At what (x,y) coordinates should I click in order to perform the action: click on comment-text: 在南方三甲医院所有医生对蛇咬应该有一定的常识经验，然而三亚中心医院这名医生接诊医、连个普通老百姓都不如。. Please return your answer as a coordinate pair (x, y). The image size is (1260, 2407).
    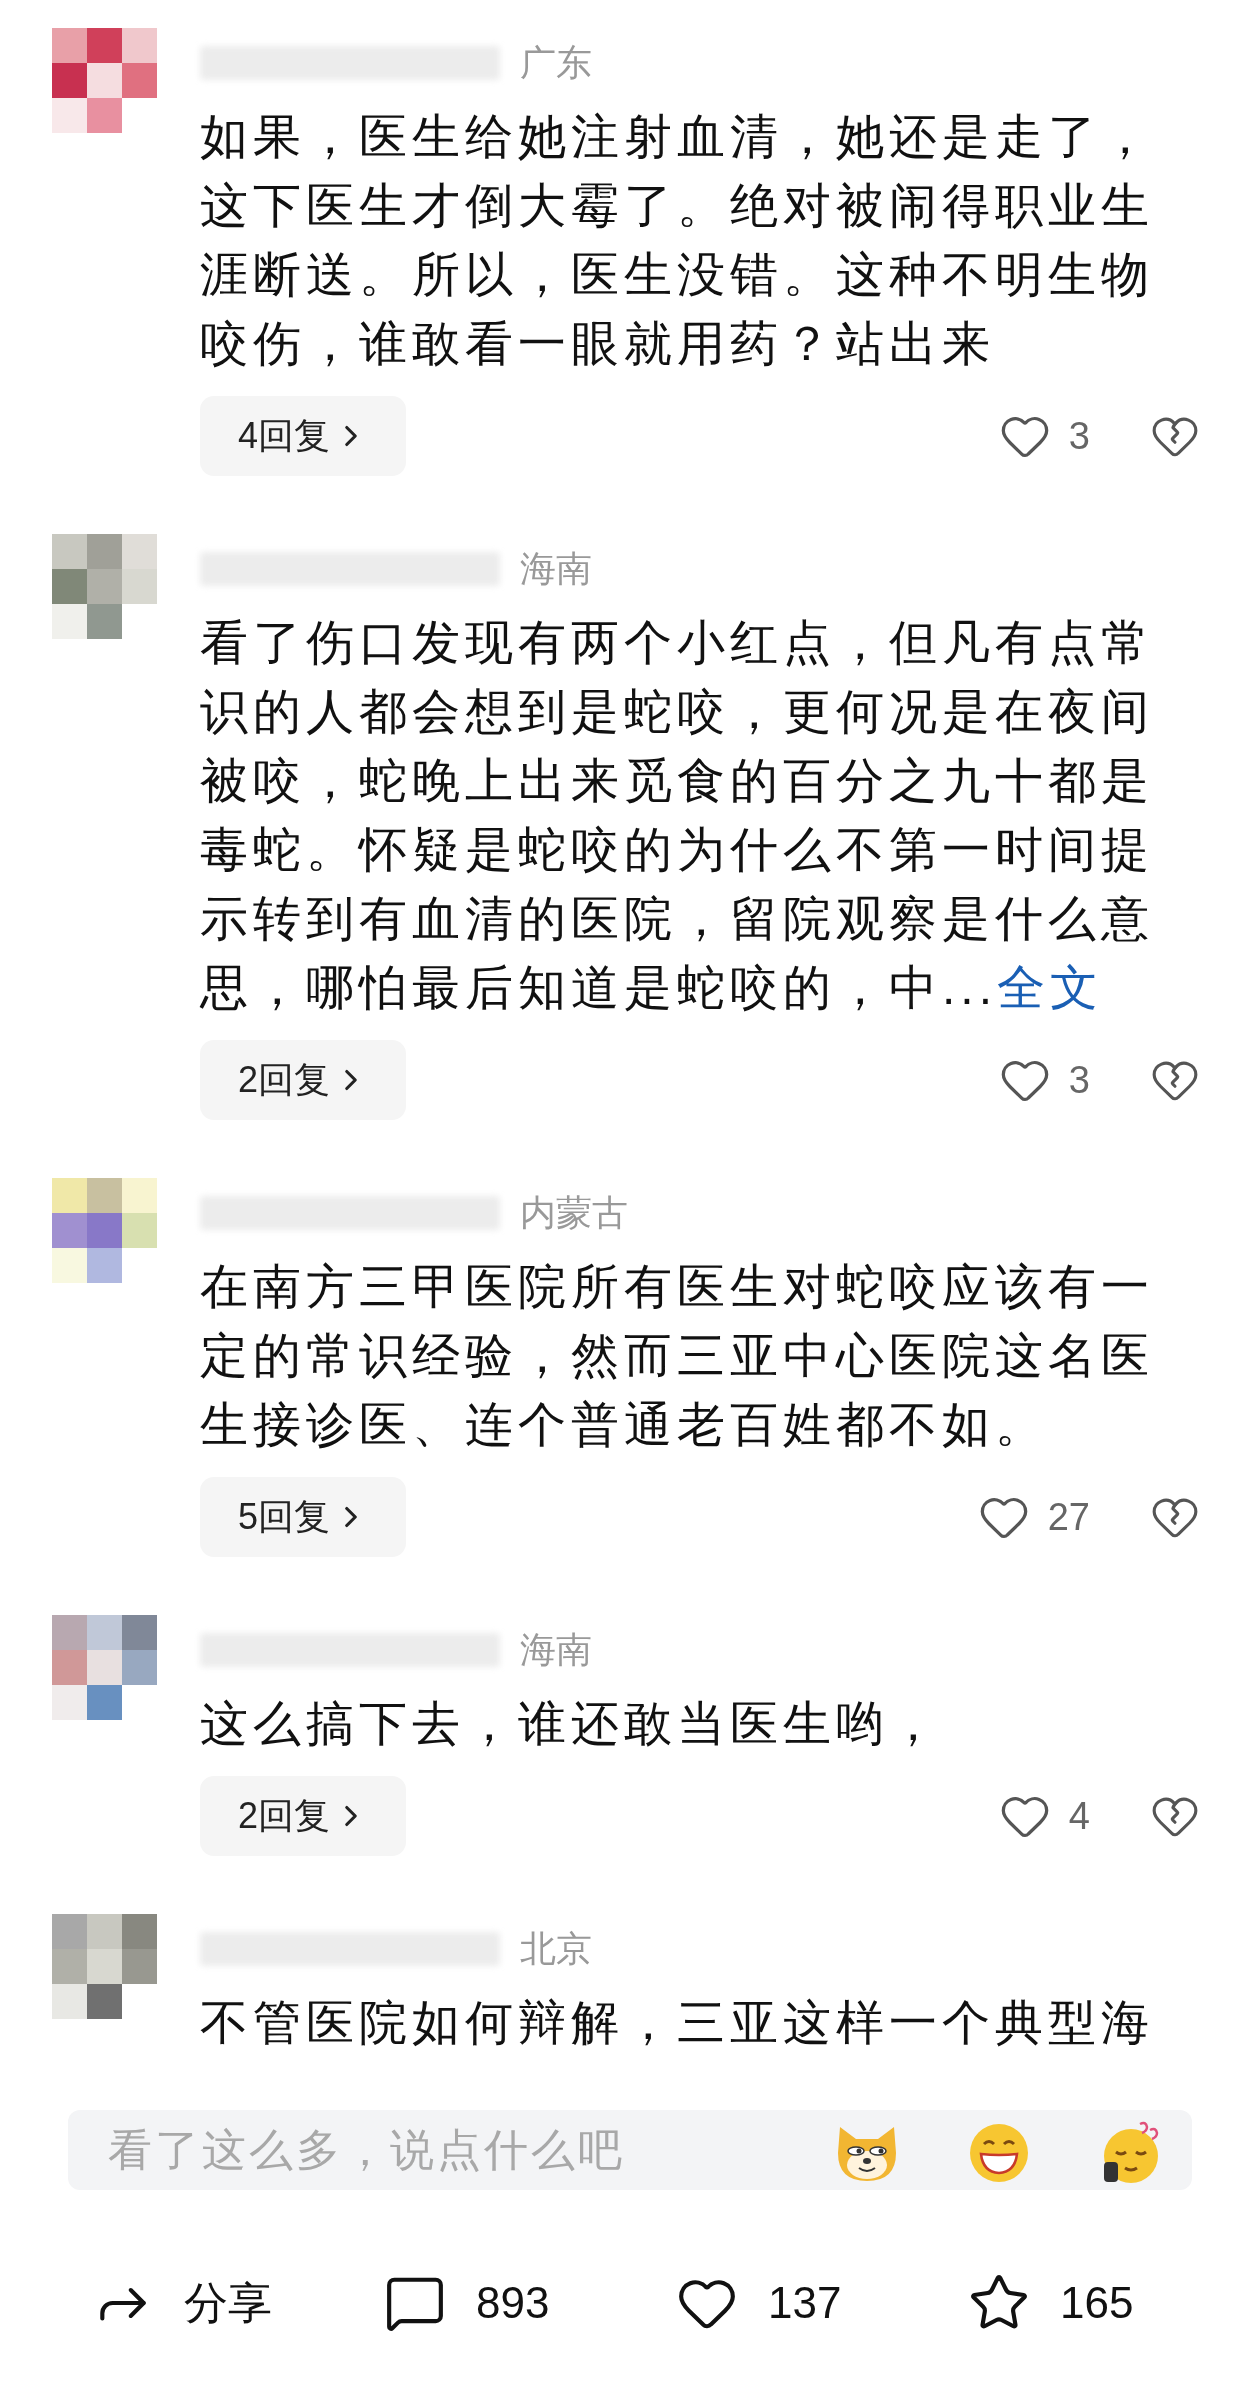
    Looking at the image, I should click on (677, 1356).